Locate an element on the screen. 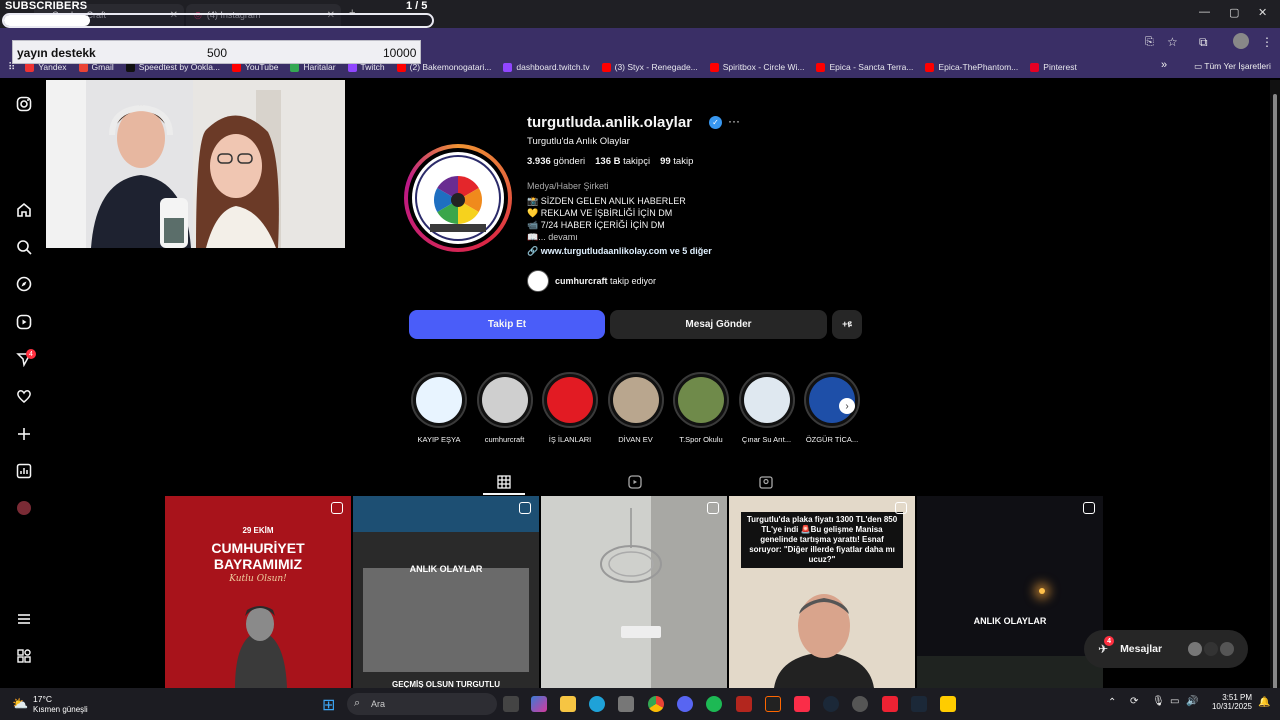  highlight-item: cumhurcraft is located at coordinates (505, 408).